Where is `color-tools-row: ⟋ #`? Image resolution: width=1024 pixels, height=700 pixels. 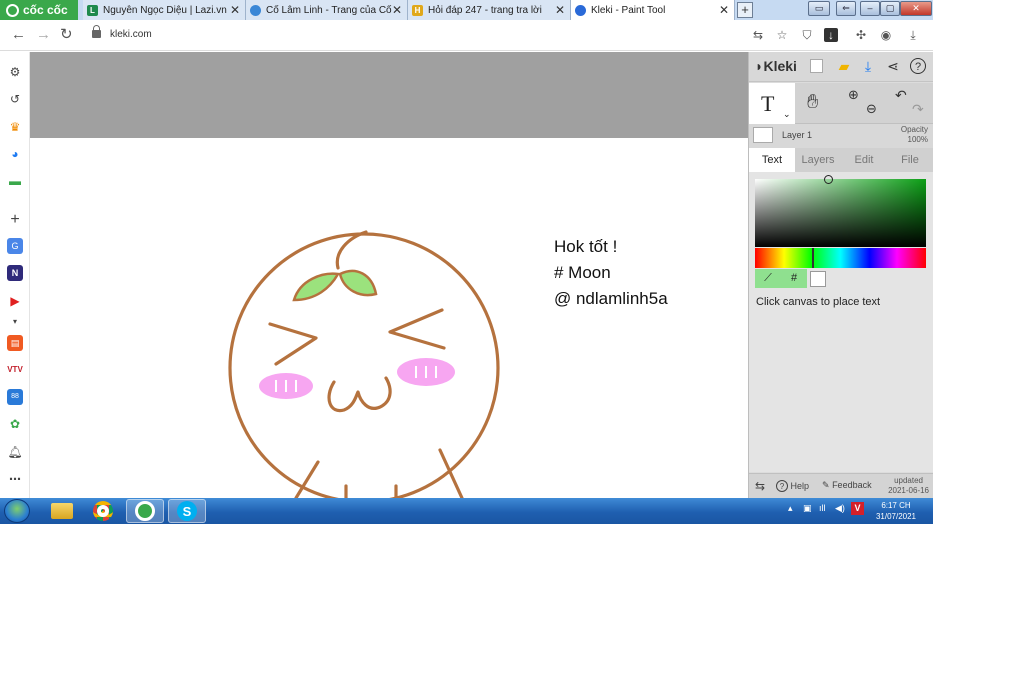 color-tools-row: ⟋ # is located at coordinates (781, 278).